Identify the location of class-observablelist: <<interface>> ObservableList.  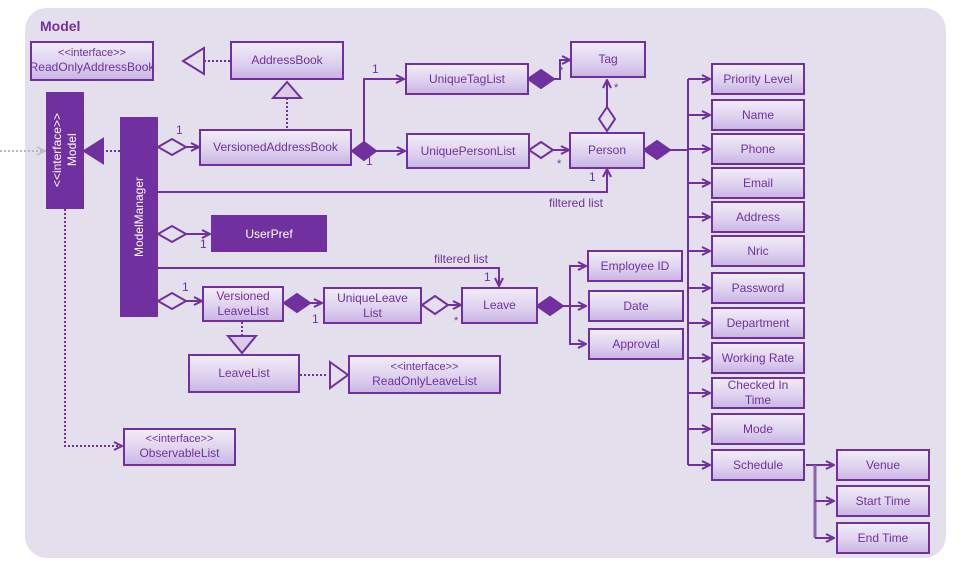
(179, 447).